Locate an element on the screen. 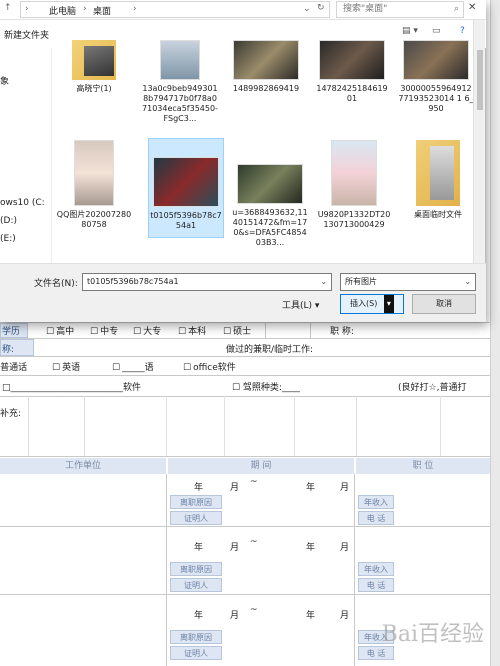 Image resolution: width=500 pixels, height=666 pixels. address-bar: › 此电脑 › 桌面 › ⌄ ↻ ↑ 搜索"桌面" ⌕ ✕ is located at coordinates (243, 10).